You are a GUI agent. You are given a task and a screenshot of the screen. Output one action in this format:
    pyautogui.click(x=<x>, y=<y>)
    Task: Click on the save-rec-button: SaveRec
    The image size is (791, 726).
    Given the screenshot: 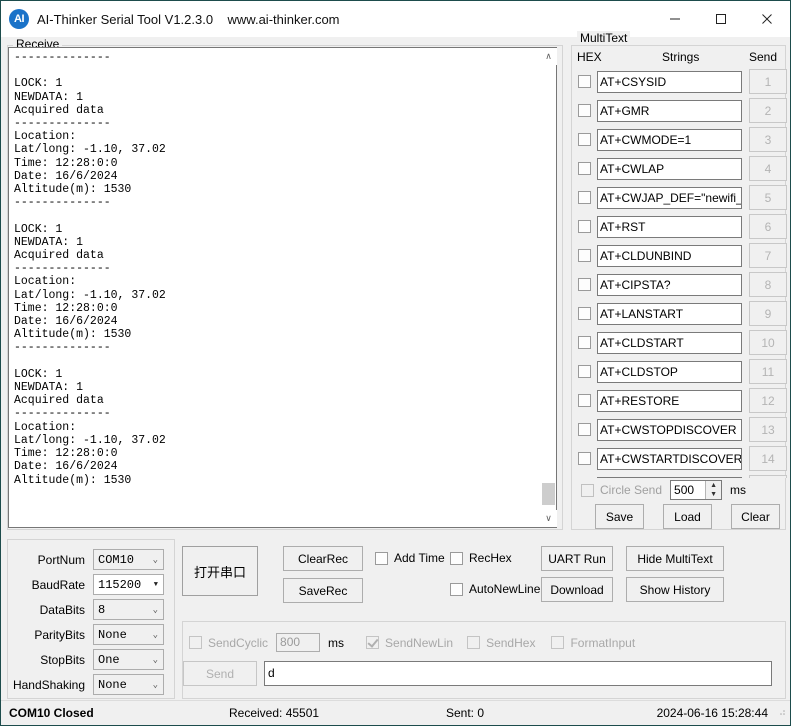 What is the action you would take?
    pyautogui.click(x=323, y=590)
    